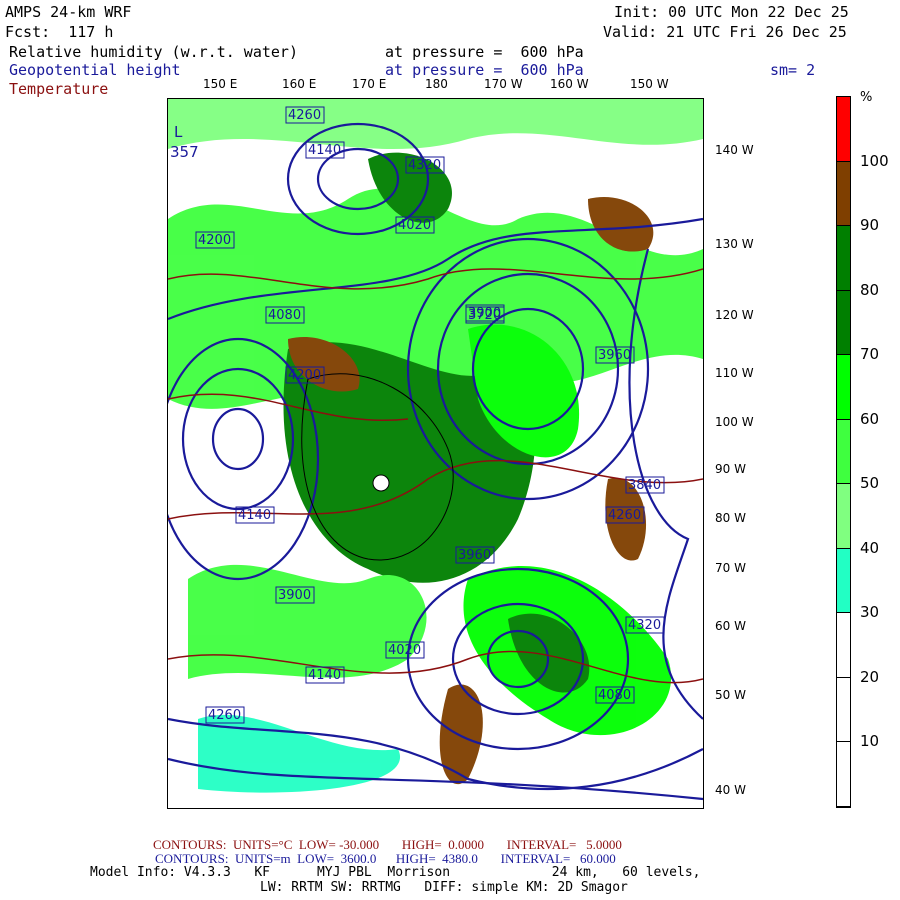 This screenshot has height=900, width=900. I want to click on colorbar-unit: %, so click(866, 97).